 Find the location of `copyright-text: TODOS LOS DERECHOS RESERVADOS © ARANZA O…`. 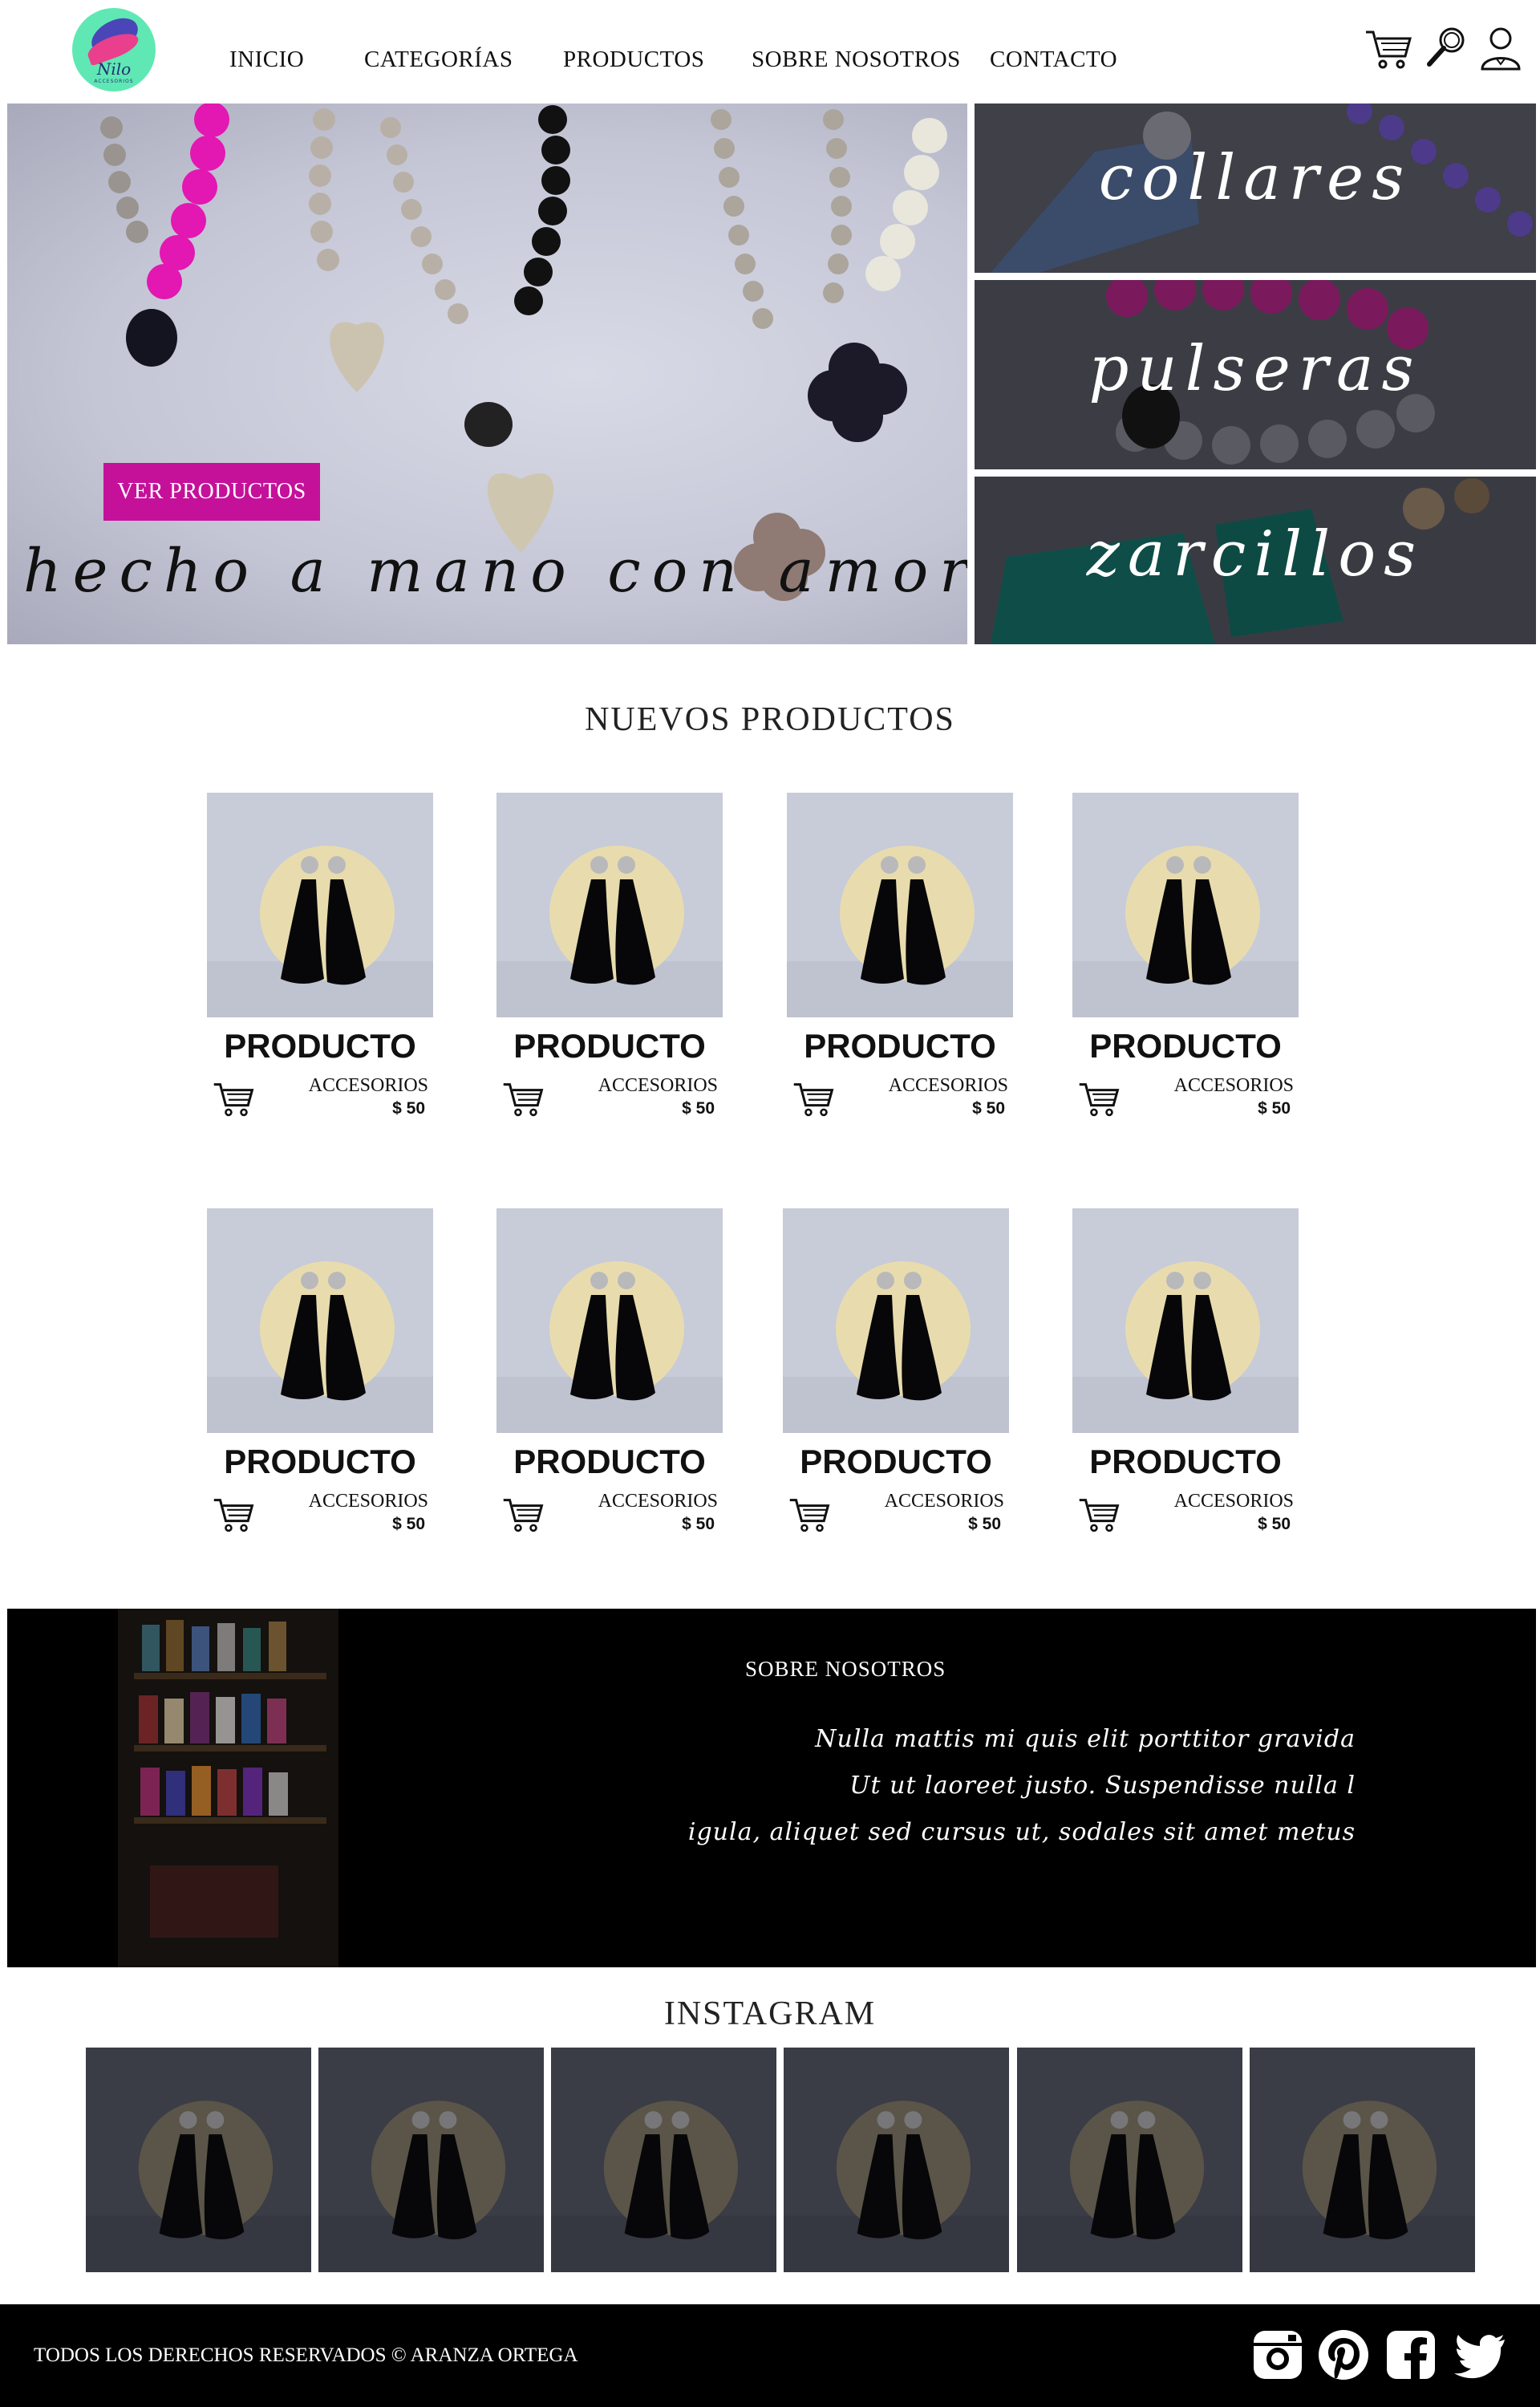

copyright-text: TODOS LOS DERECHOS RESERVADOS © ARANZA O… is located at coordinates (306, 2355).